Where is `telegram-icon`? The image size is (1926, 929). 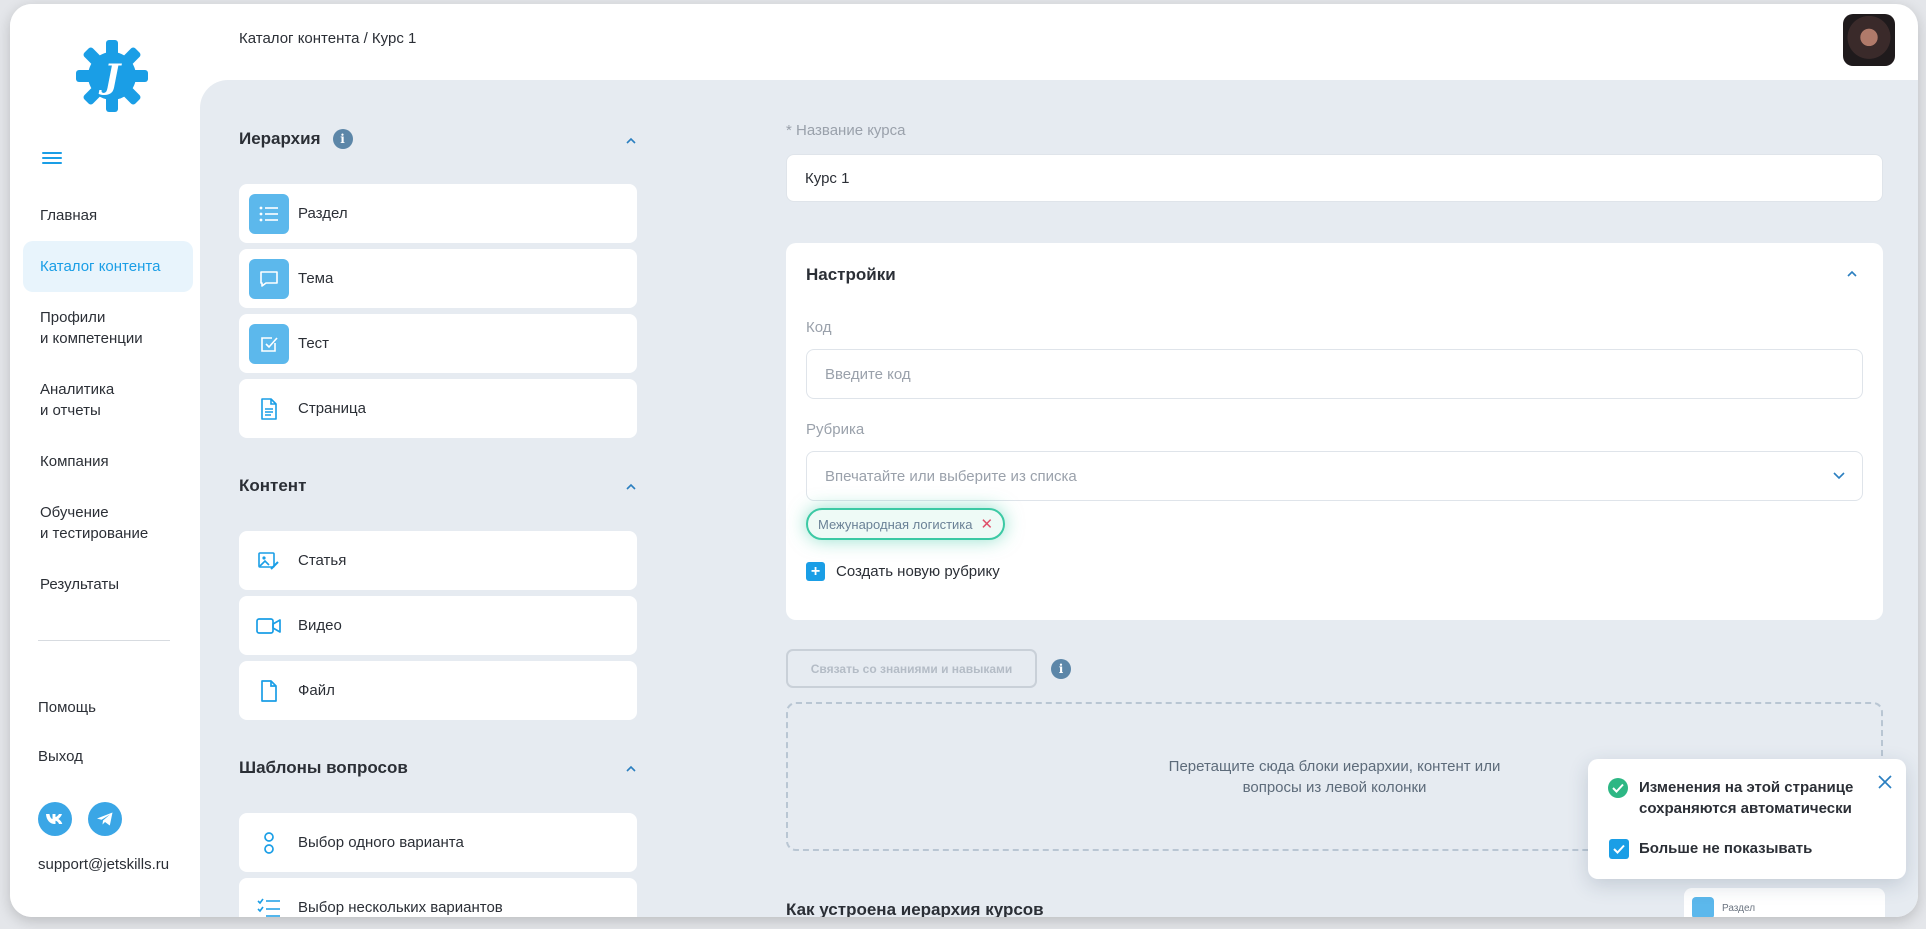
telegram-icon is located at coordinates (105, 819).